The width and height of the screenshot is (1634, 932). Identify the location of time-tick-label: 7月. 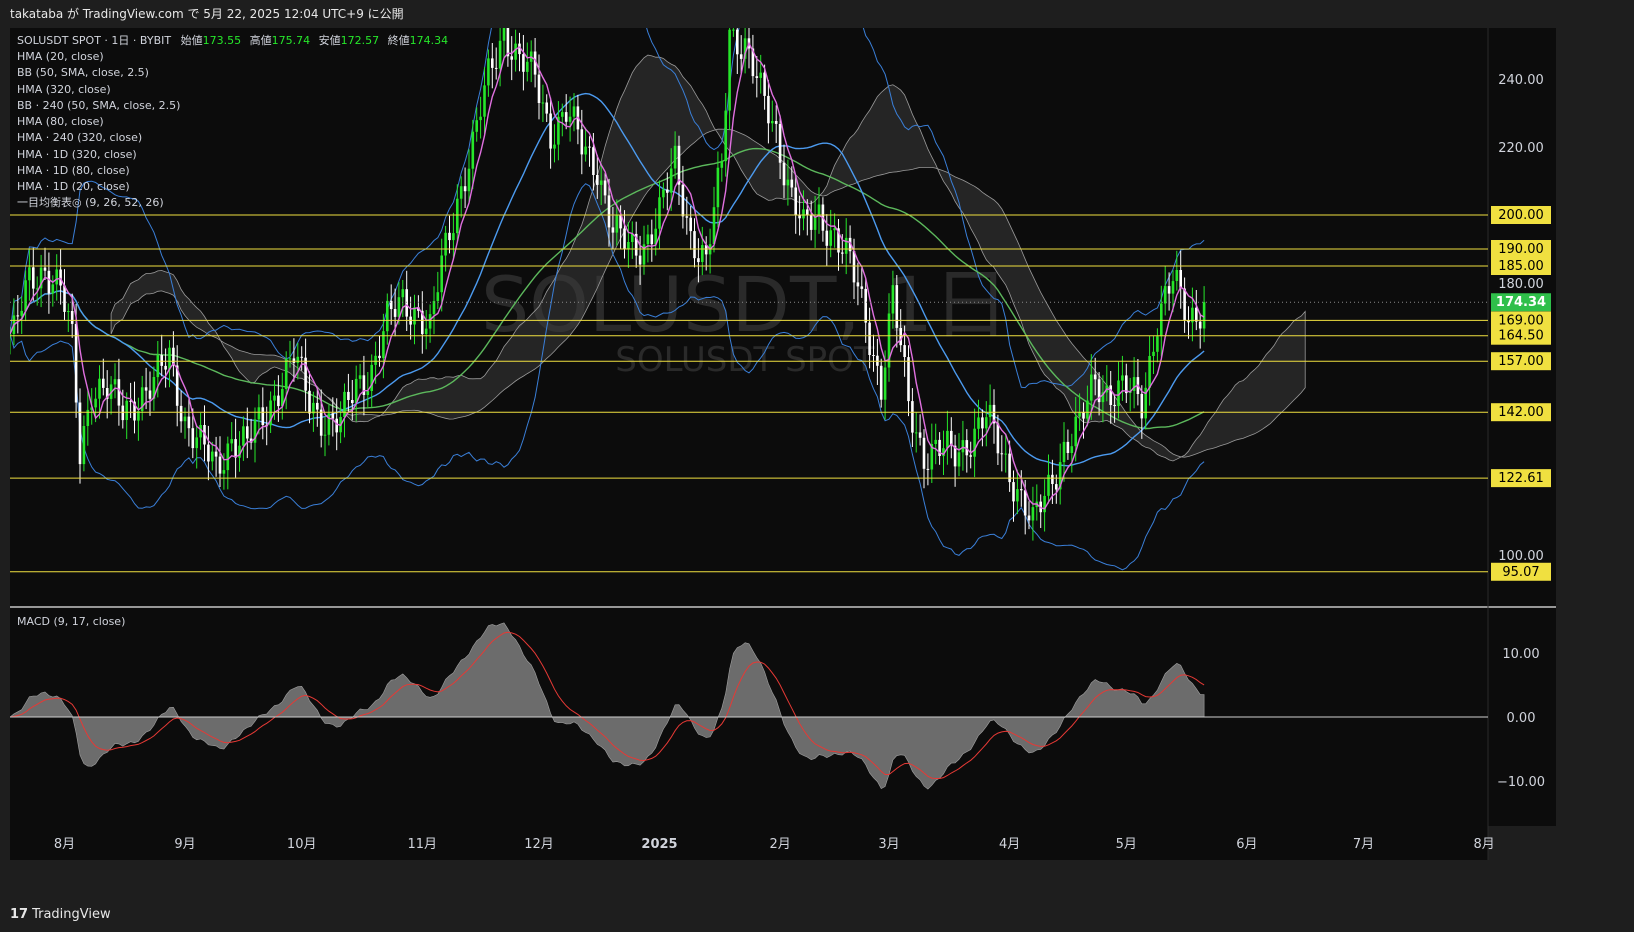
(1363, 844).